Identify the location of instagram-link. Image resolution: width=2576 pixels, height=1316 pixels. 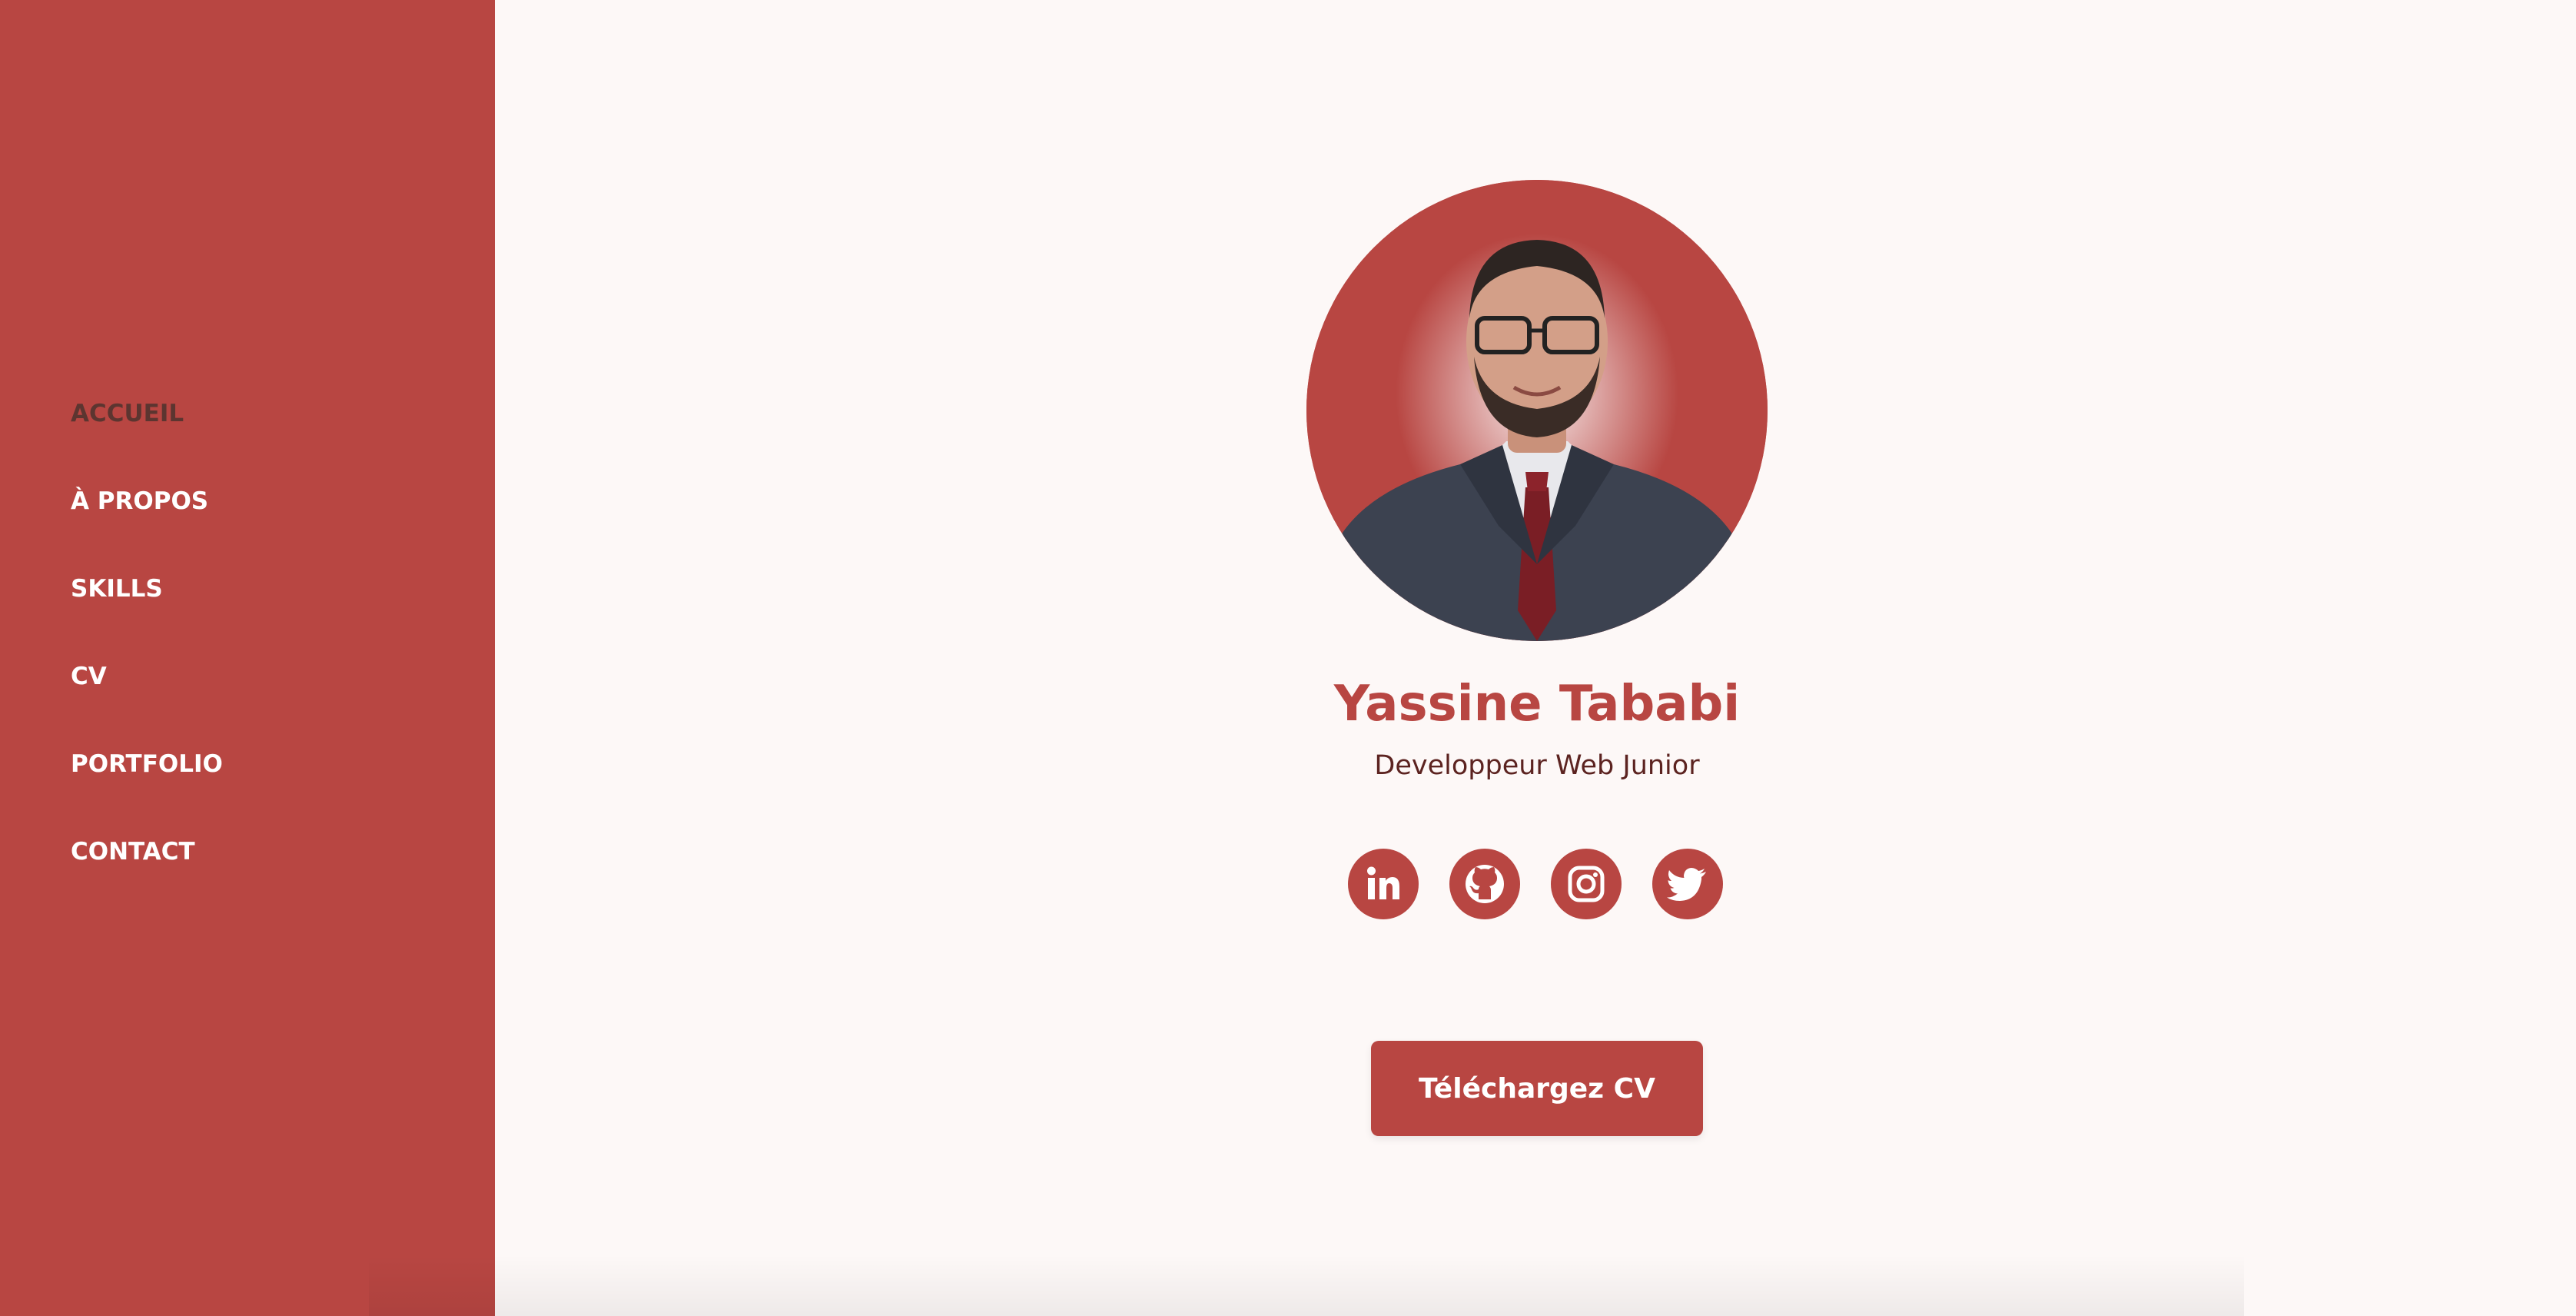
(1586, 884).